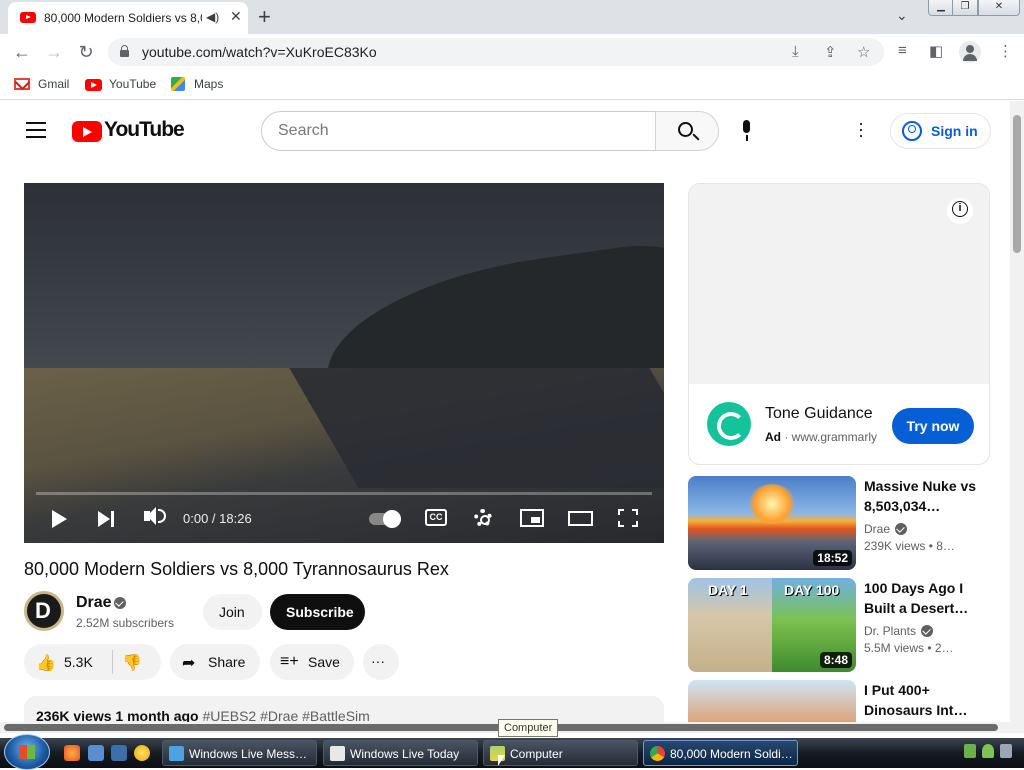  I want to click on ad-media, so click(839, 284).